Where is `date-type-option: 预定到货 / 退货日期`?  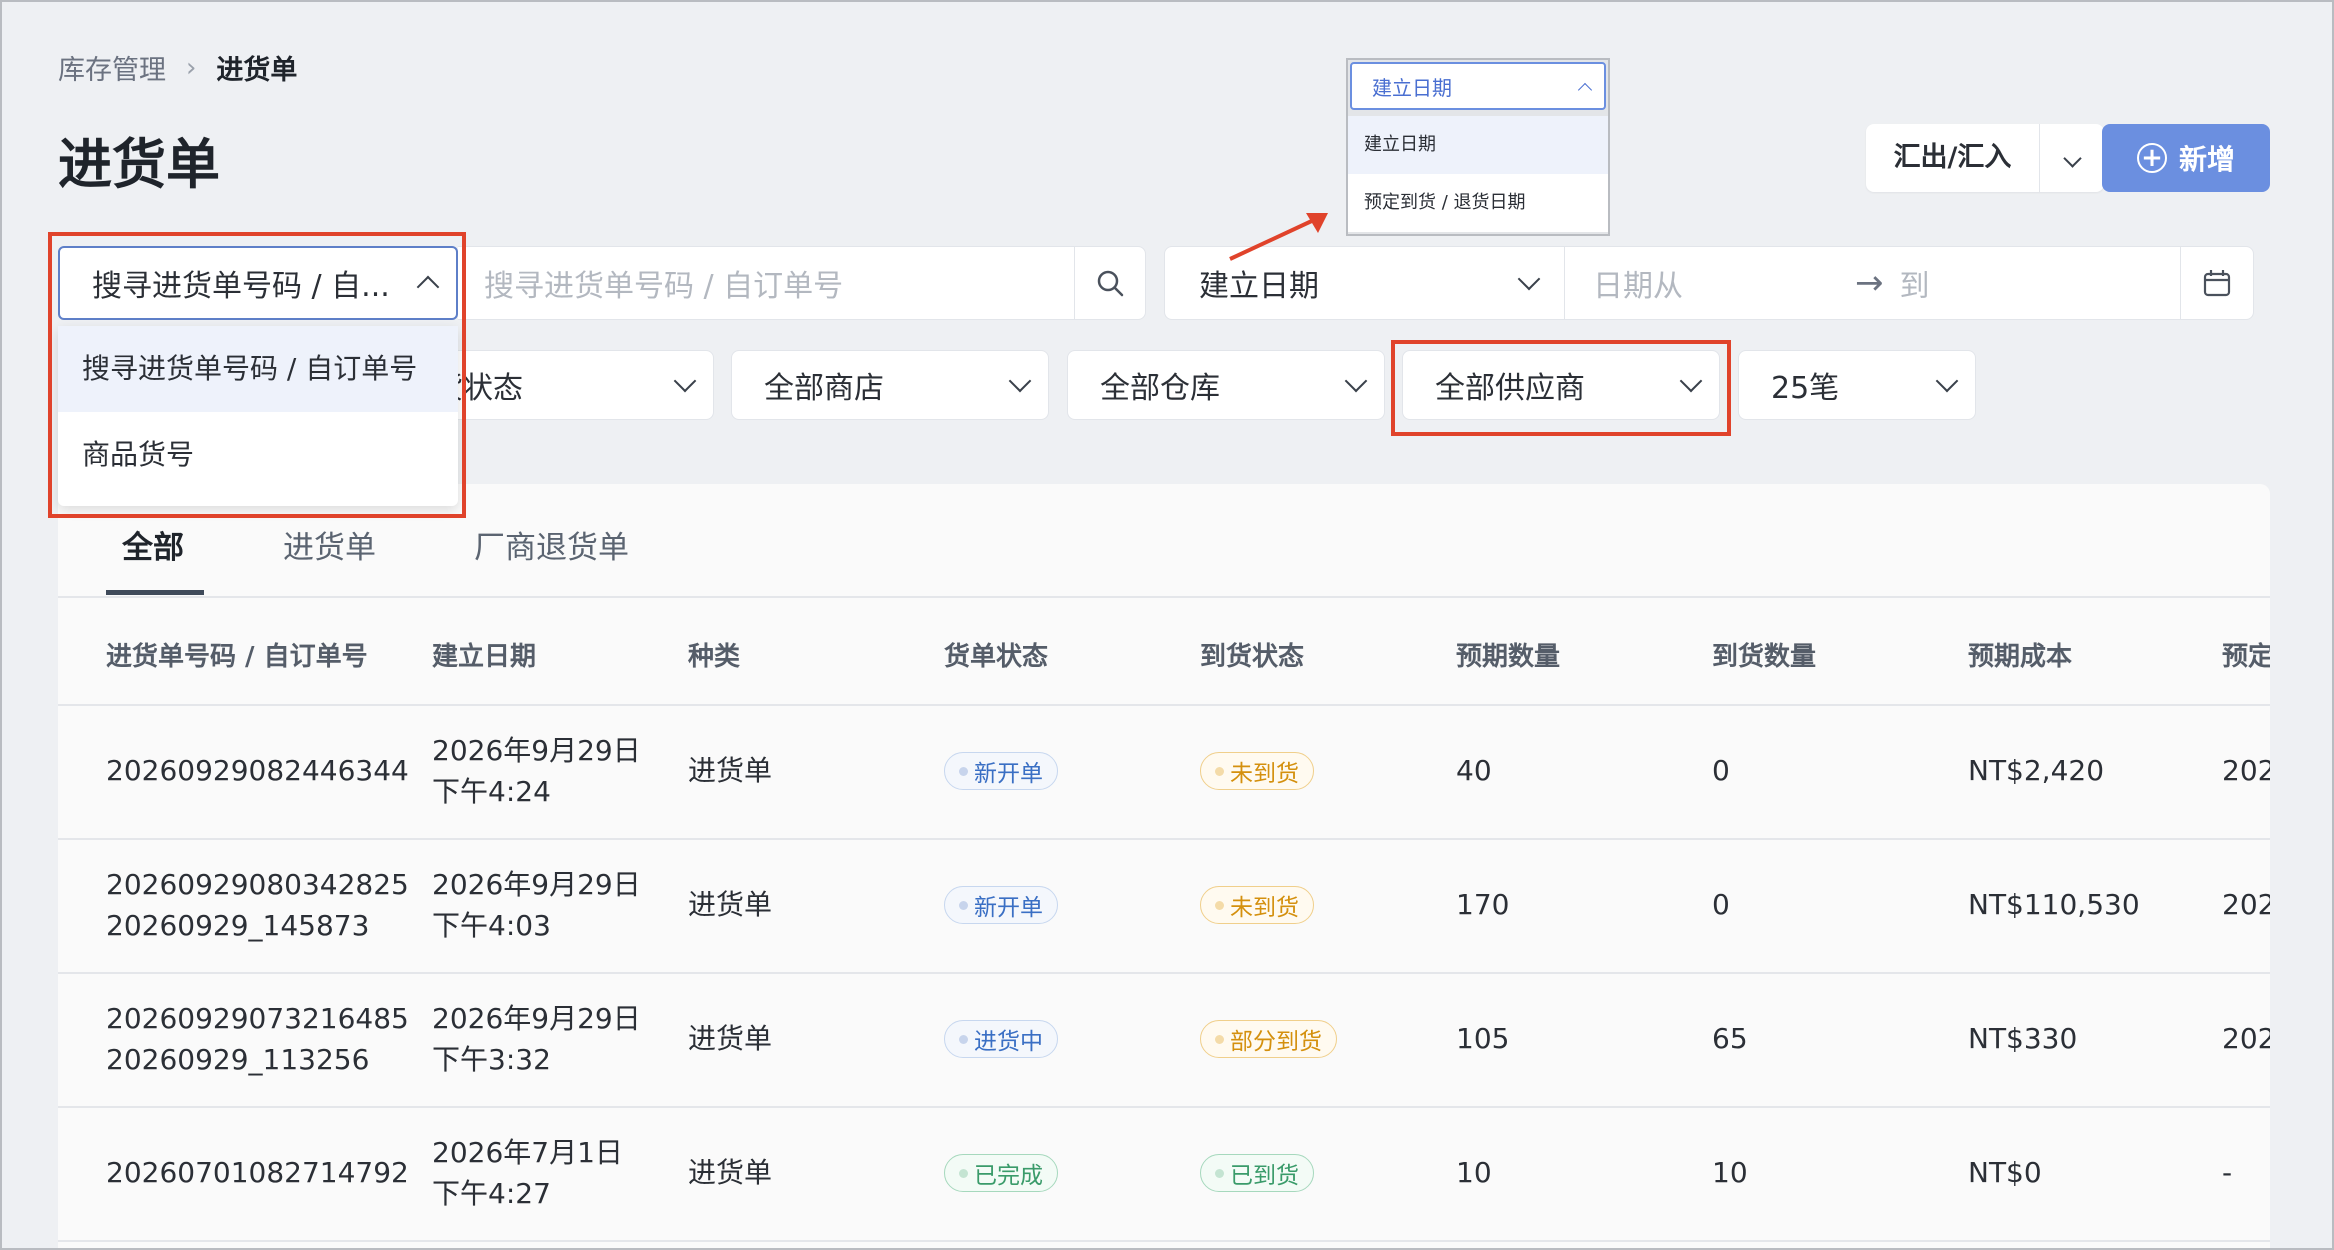
date-type-option: 预定到货 / 退货日期 is located at coordinates (1478, 203).